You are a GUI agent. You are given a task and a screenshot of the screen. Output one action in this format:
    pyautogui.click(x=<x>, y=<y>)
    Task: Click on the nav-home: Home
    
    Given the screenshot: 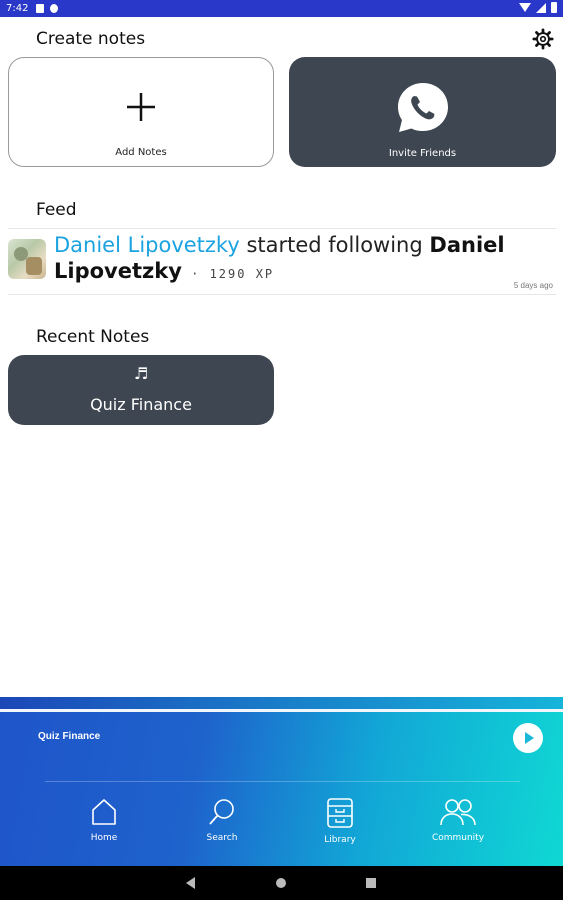 What is the action you would take?
    pyautogui.click(x=104, y=820)
    